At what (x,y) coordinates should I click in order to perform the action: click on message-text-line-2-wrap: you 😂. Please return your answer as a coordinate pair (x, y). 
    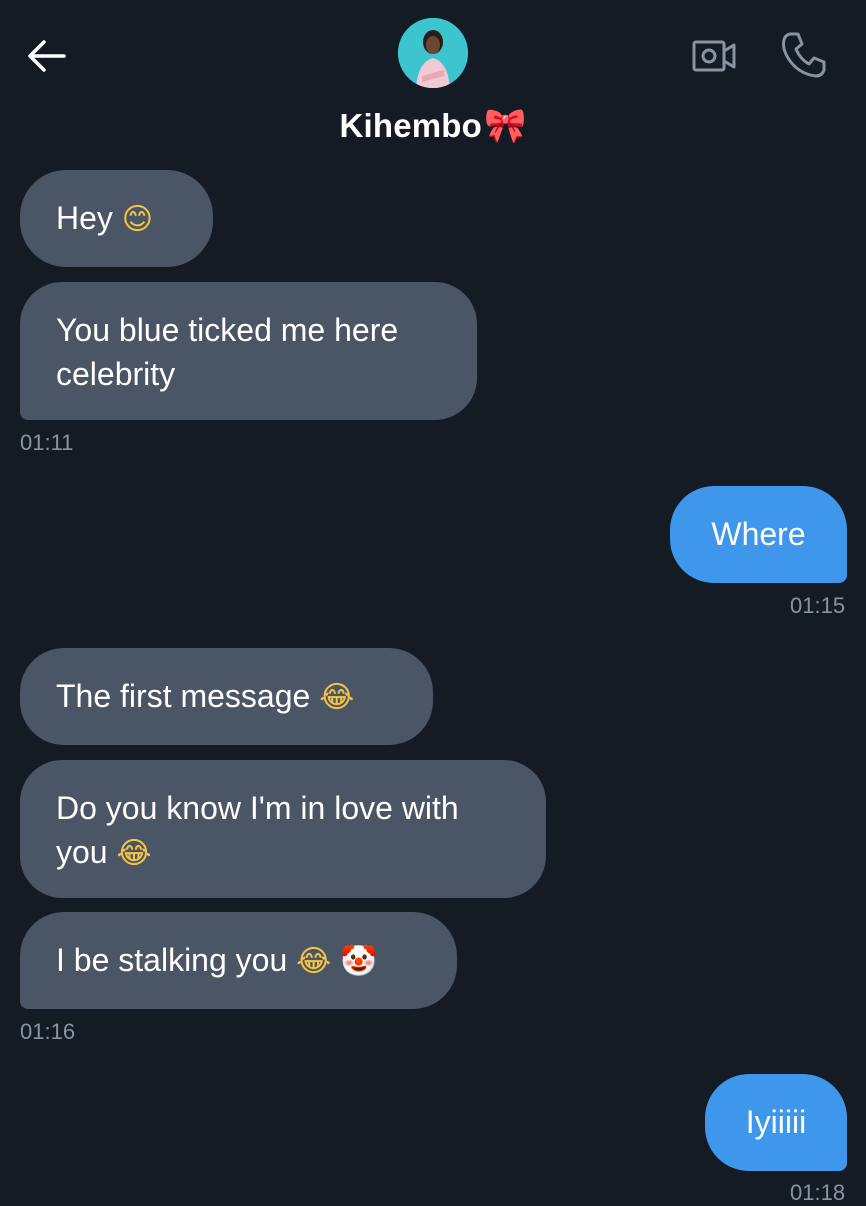
    Looking at the image, I should click on (301, 853).